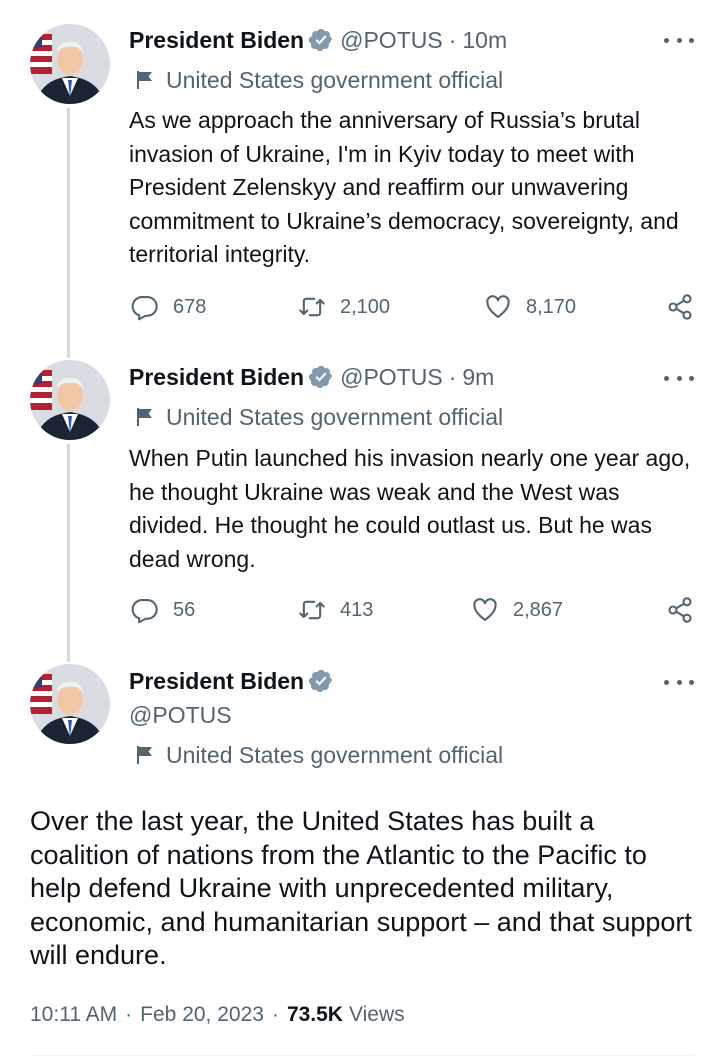  I want to click on tweet-actions: 56 413 2,867, so click(362, 610).